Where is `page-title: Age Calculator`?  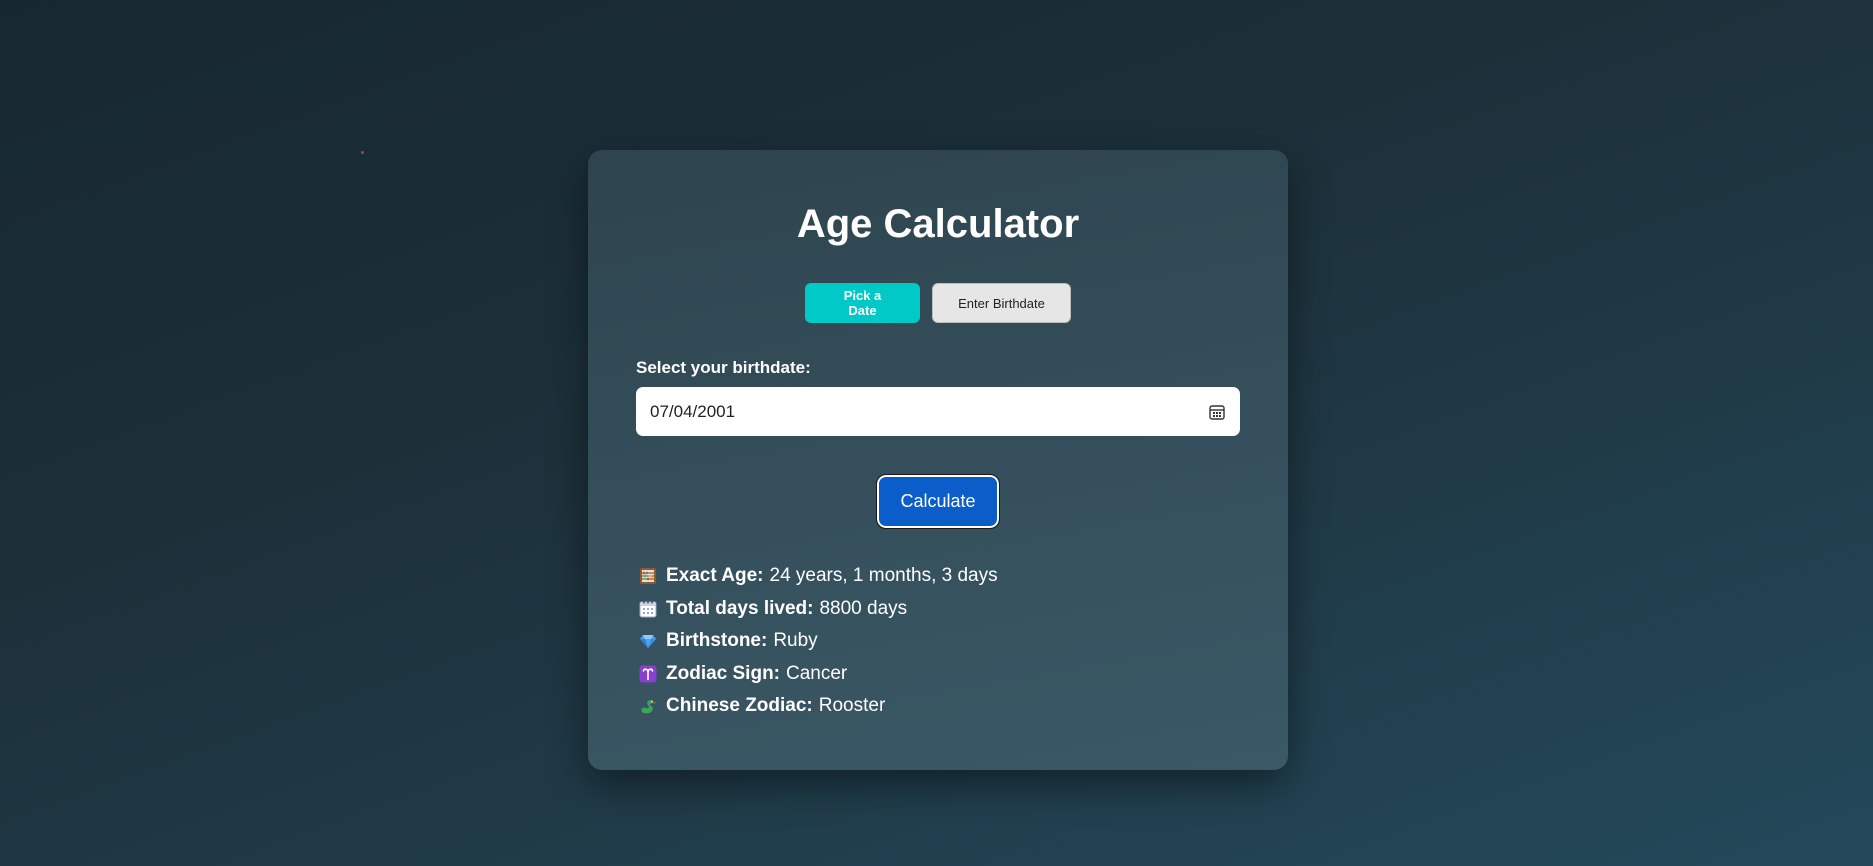
page-title: Age Calculator is located at coordinates (938, 224).